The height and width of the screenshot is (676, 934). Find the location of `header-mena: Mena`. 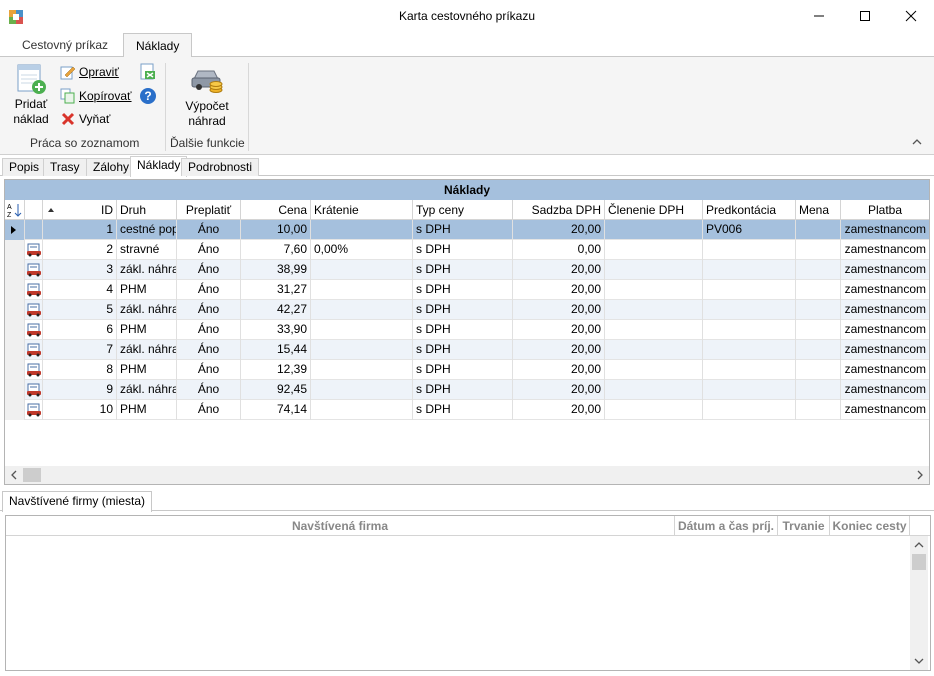

header-mena: Mena is located at coordinates (818, 210).